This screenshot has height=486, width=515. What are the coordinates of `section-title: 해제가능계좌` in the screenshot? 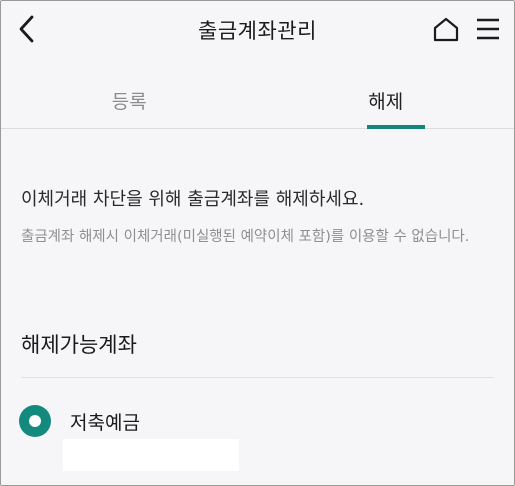 It's located at (79, 345).